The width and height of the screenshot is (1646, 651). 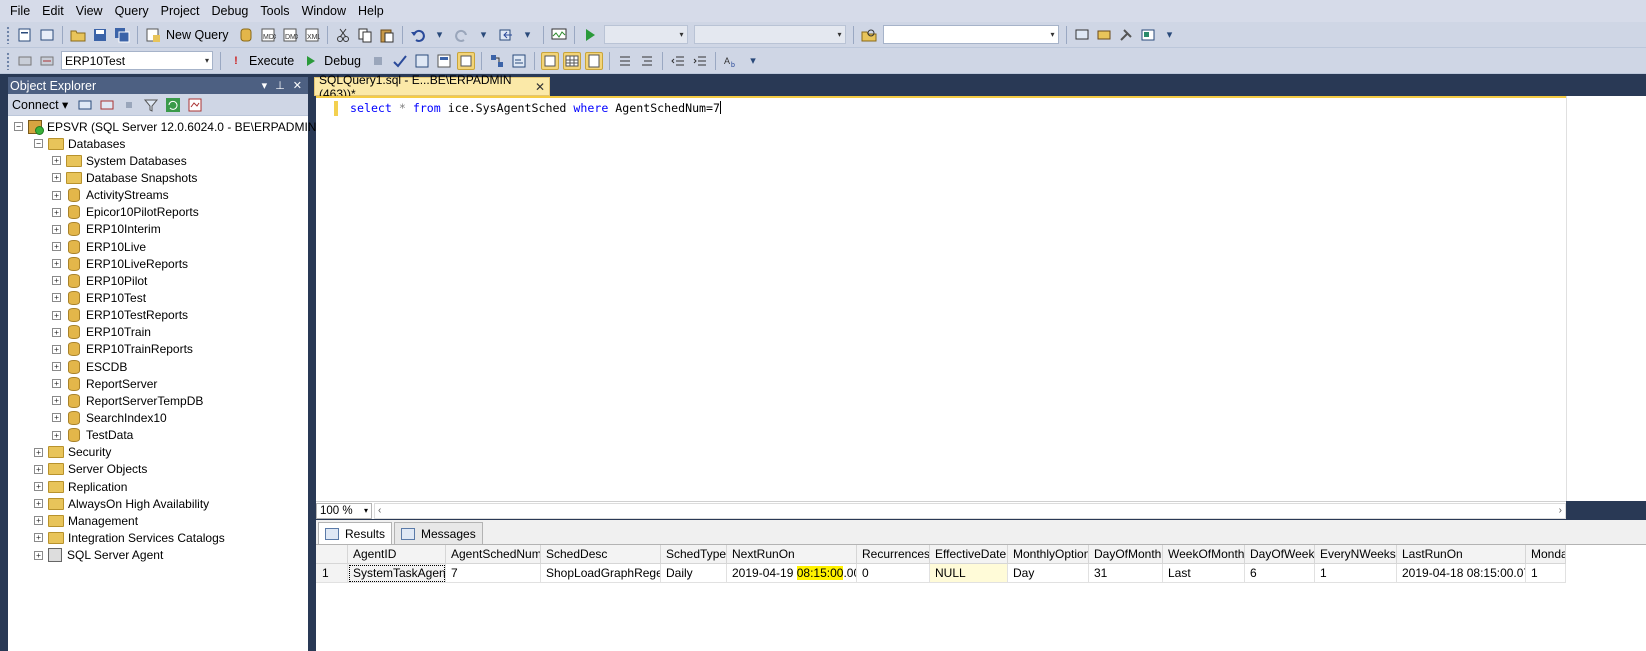 What do you see at coordinates (572, 60) in the screenshot?
I see `results-to-grid-icon` at bounding box center [572, 60].